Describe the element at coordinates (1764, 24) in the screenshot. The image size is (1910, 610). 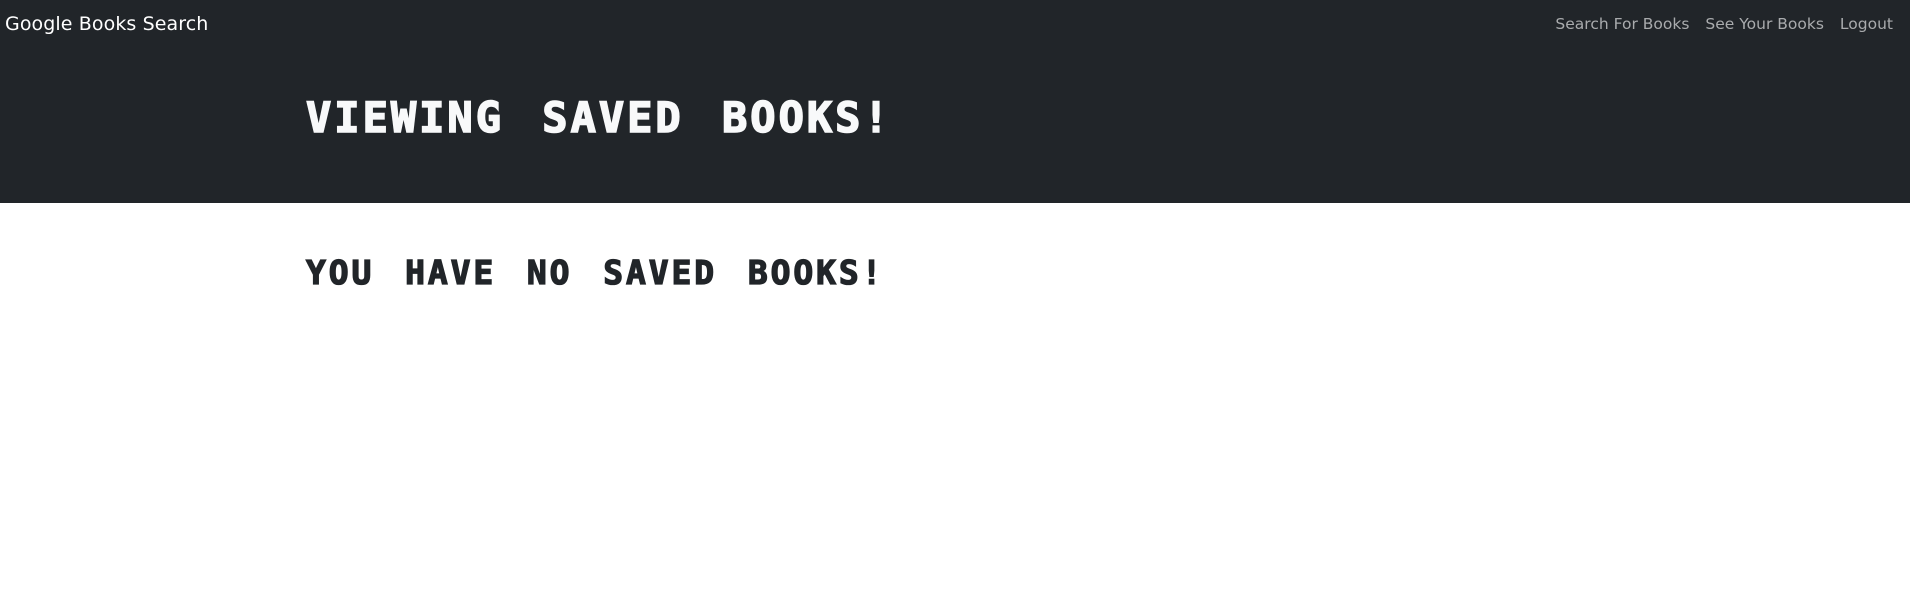
I see `nav-link-see-your-books: See Your Books` at that location.